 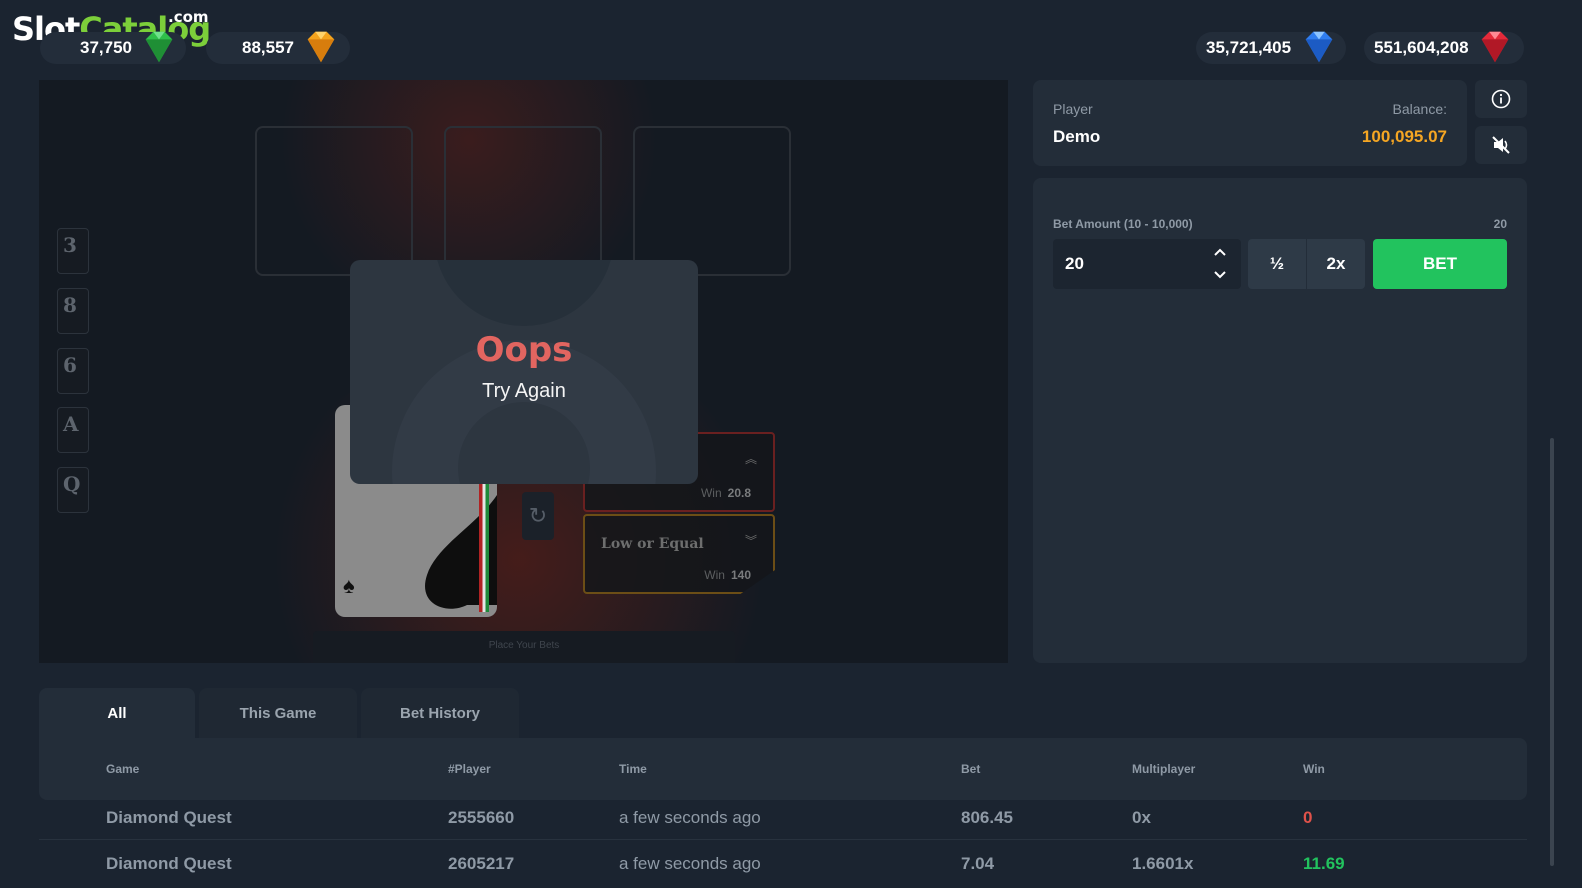 I want to click on place-bets-label: Place Your Bets, so click(x=524, y=647).